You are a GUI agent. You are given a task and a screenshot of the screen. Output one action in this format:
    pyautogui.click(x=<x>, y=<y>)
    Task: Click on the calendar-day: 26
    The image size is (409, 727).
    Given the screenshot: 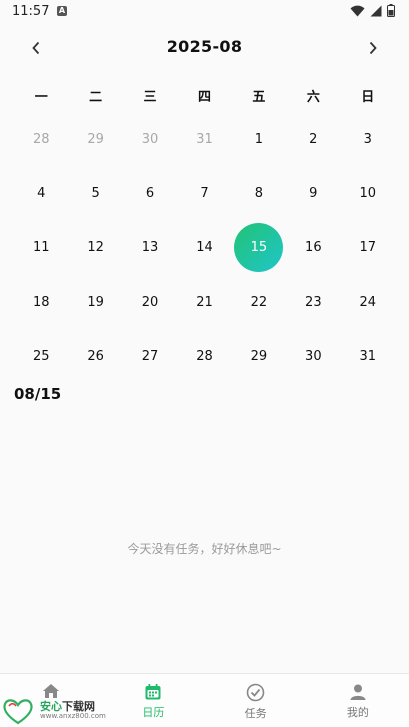 What is the action you would take?
    pyautogui.click(x=95, y=357)
    